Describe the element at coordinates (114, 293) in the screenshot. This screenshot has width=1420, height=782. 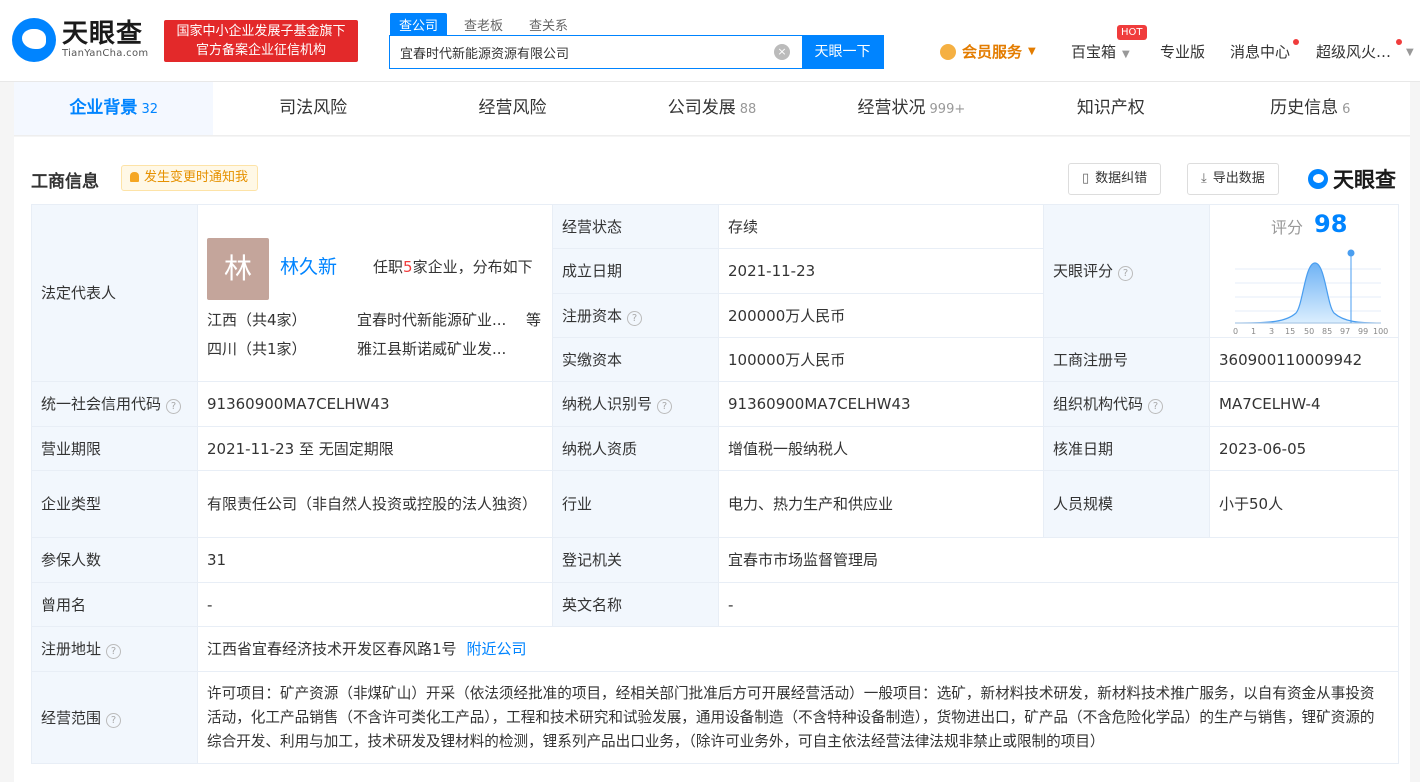
I see `legal-rep-label: 法定代表人` at that location.